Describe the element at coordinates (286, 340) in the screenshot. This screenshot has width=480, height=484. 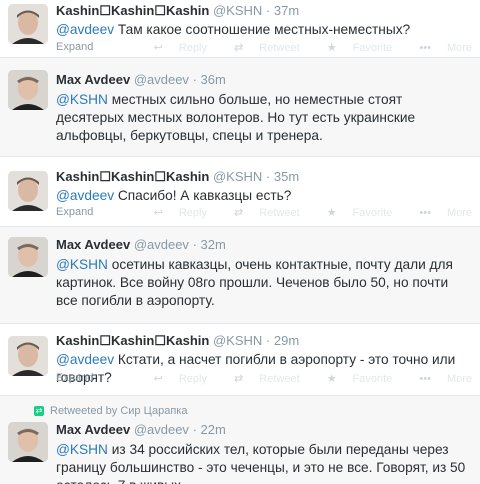
I see `tweet-time: 29m` at that location.